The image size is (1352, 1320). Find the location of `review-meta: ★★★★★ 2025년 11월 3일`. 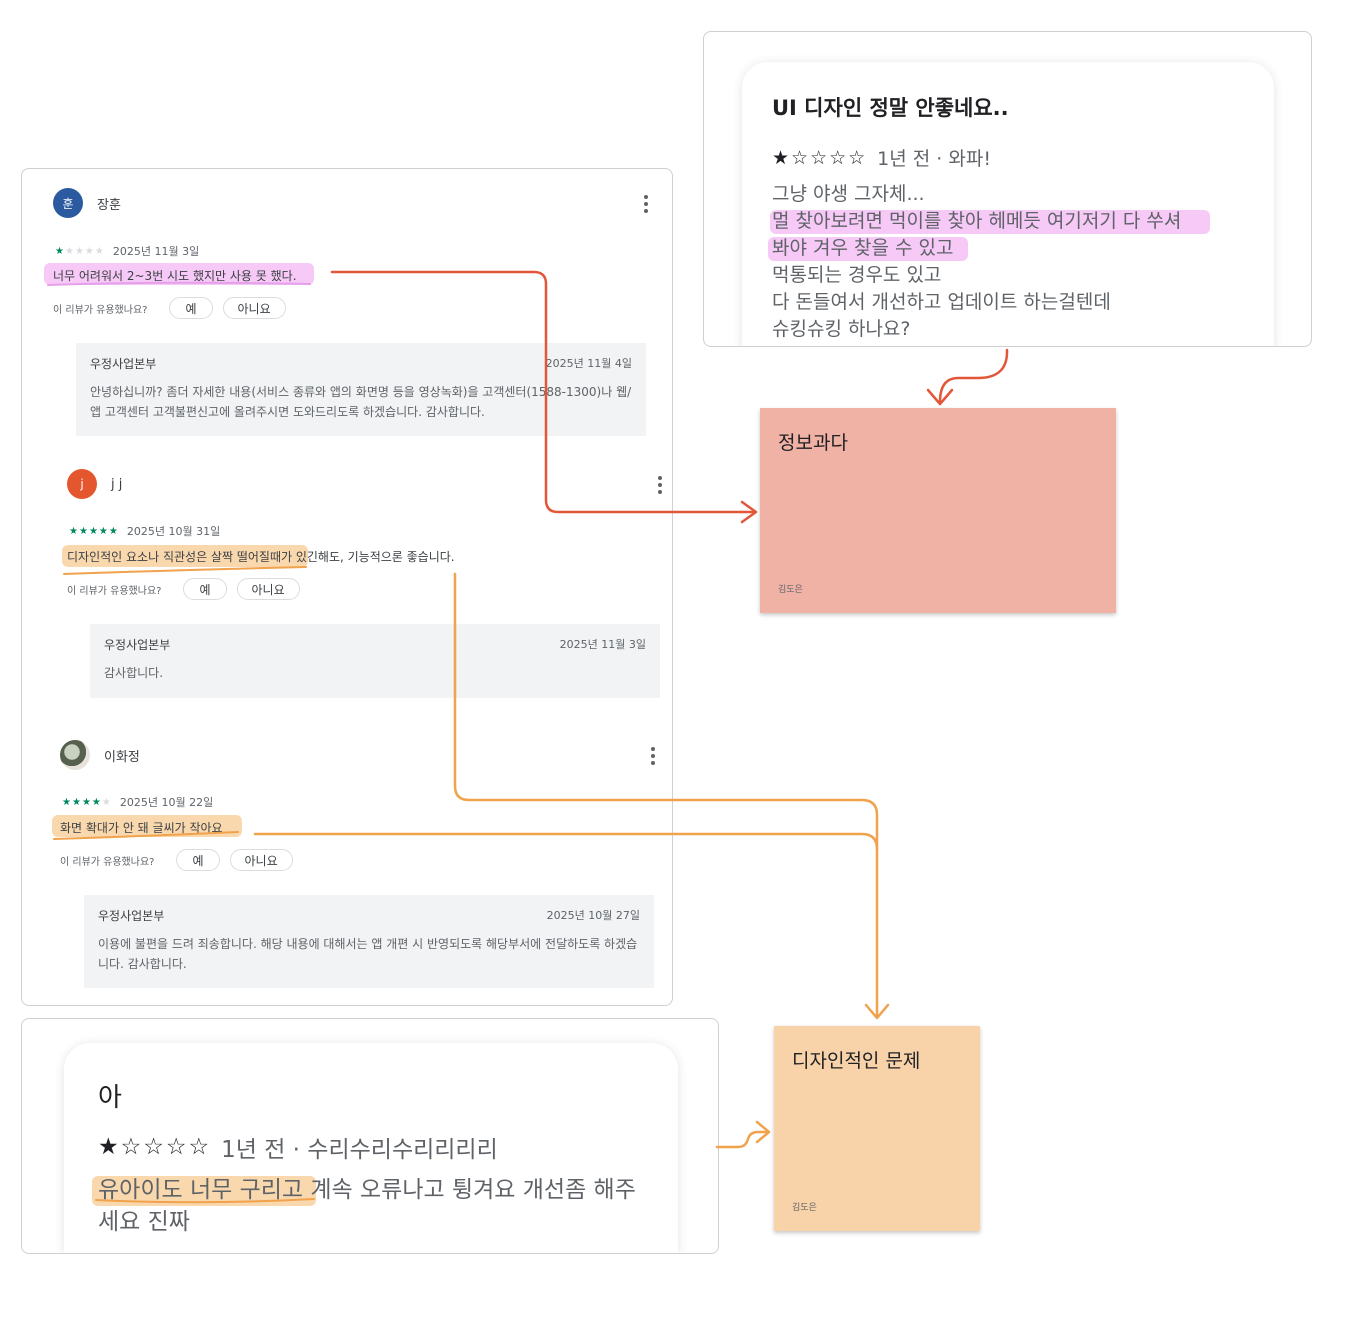

review-meta: ★★★★★ 2025년 11월 3일 is located at coordinates (127, 251).